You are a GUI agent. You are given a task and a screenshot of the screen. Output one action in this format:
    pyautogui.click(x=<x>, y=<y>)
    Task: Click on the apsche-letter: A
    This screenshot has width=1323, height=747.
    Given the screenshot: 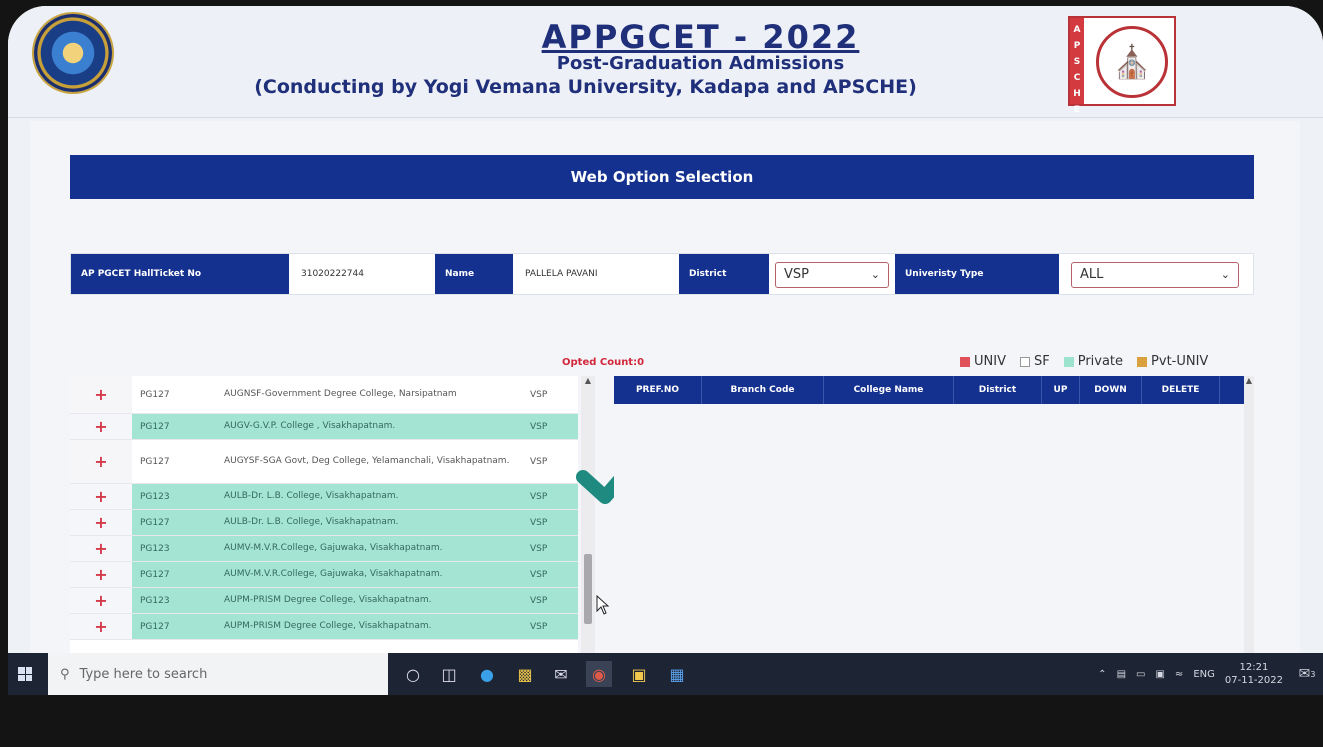 What is the action you would take?
    pyautogui.click(x=1077, y=30)
    